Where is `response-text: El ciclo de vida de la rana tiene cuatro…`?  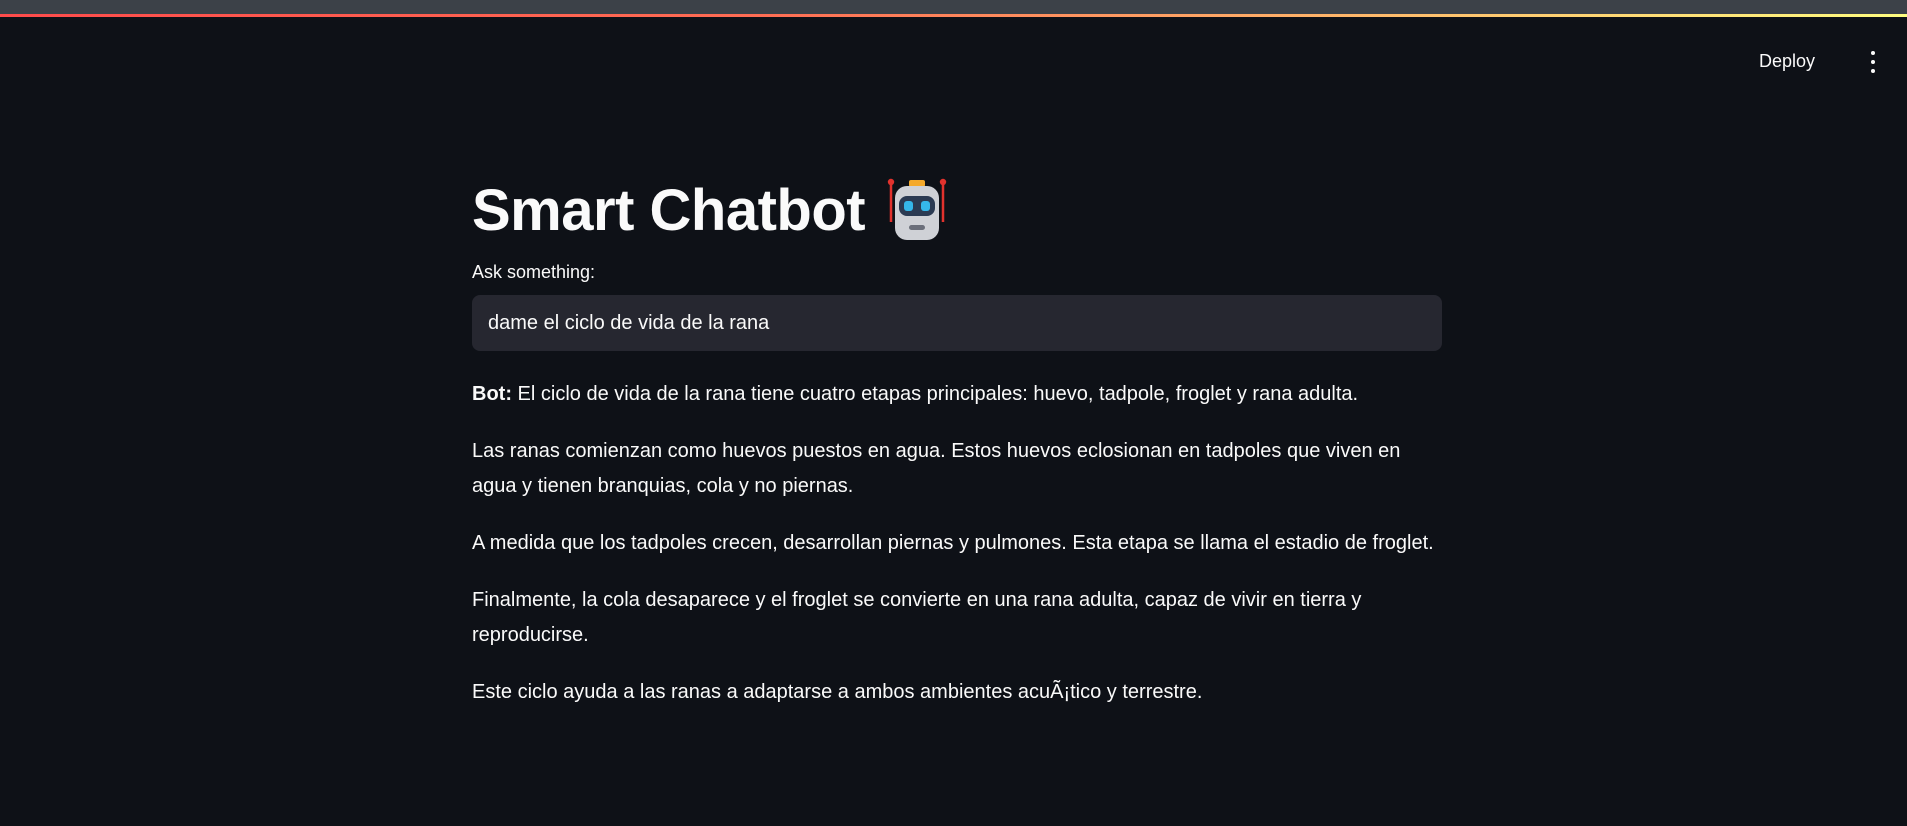 response-text: El ciclo de vida de la rana tiene cuatro… is located at coordinates (935, 394).